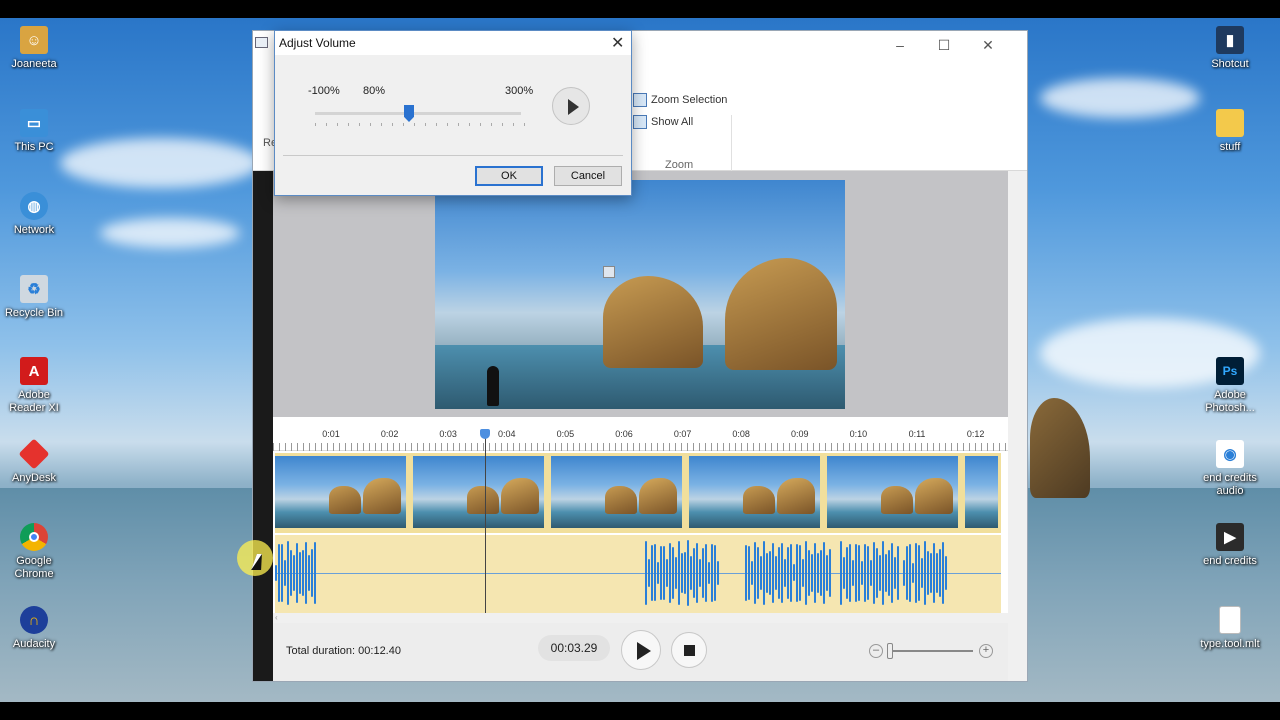 This screenshot has height=720, width=1280. Describe the element at coordinates (1230, 48) in the screenshot. I see `desktop-icon-shotcut: ▮ Shotcut` at that location.